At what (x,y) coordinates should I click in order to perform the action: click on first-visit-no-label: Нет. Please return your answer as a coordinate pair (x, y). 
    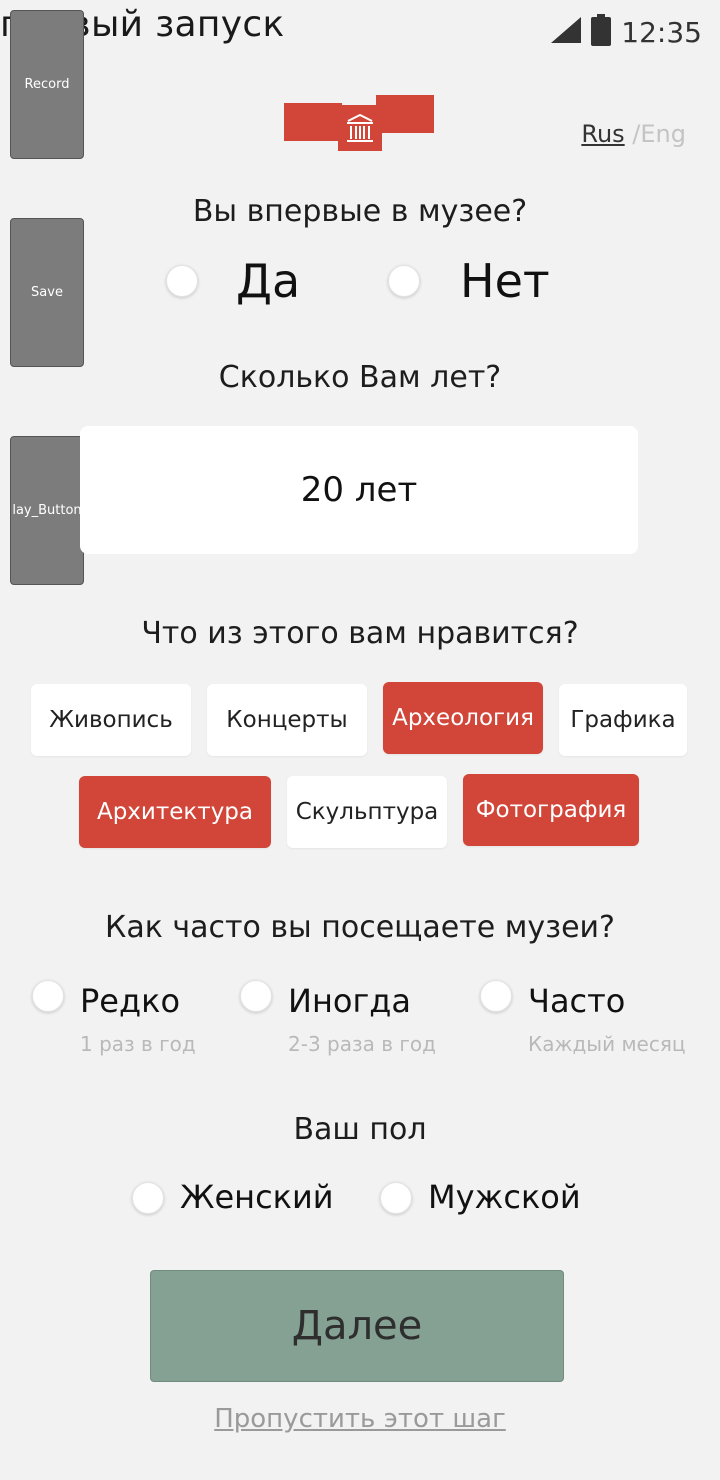
    Looking at the image, I should click on (505, 281).